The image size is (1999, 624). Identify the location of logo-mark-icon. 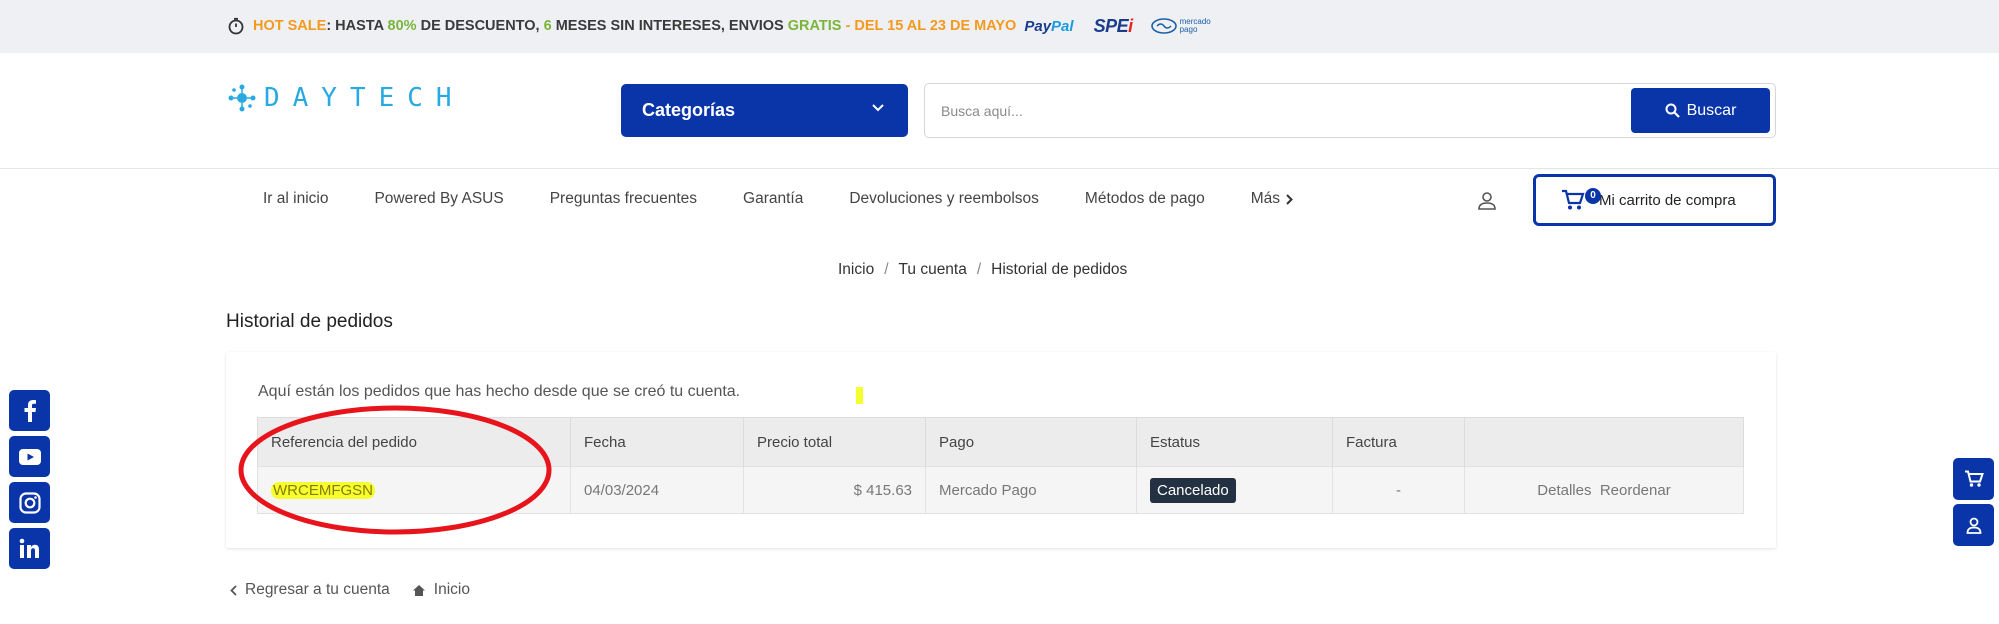
(242, 98).